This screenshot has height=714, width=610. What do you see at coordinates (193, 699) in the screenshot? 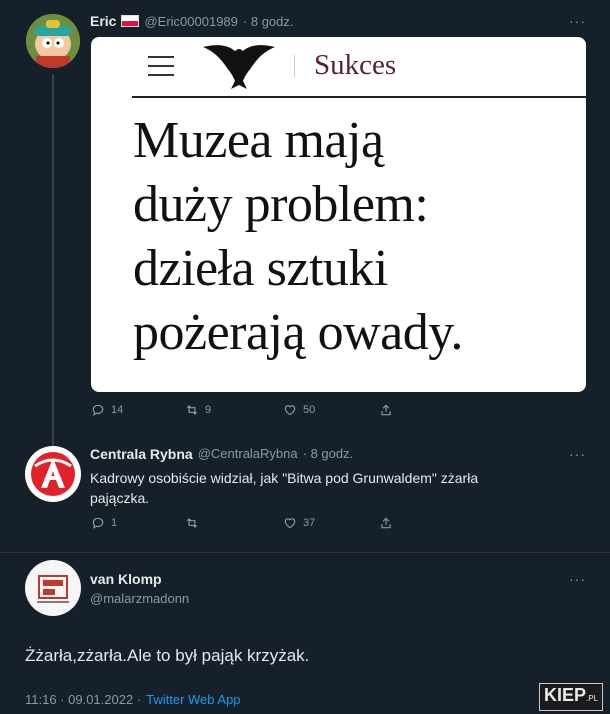
I see `source-app-link: Twitter Web App` at bounding box center [193, 699].